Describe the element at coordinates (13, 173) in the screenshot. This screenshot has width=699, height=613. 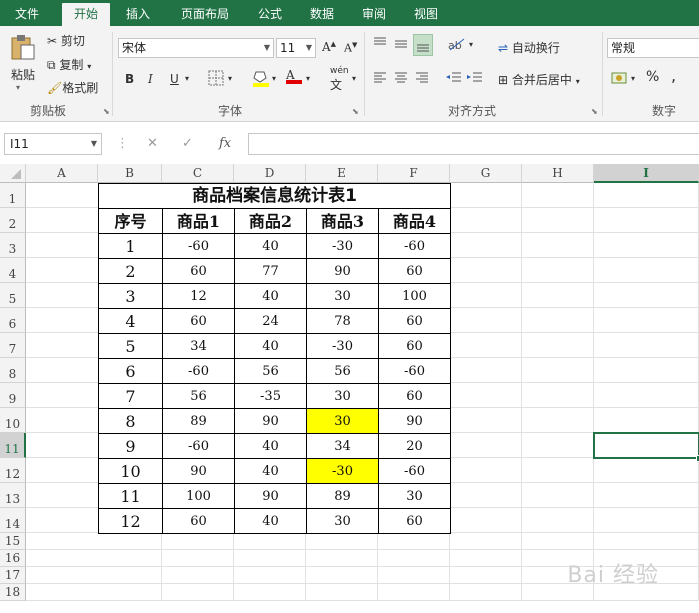
I see `select-all-corner` at that location.